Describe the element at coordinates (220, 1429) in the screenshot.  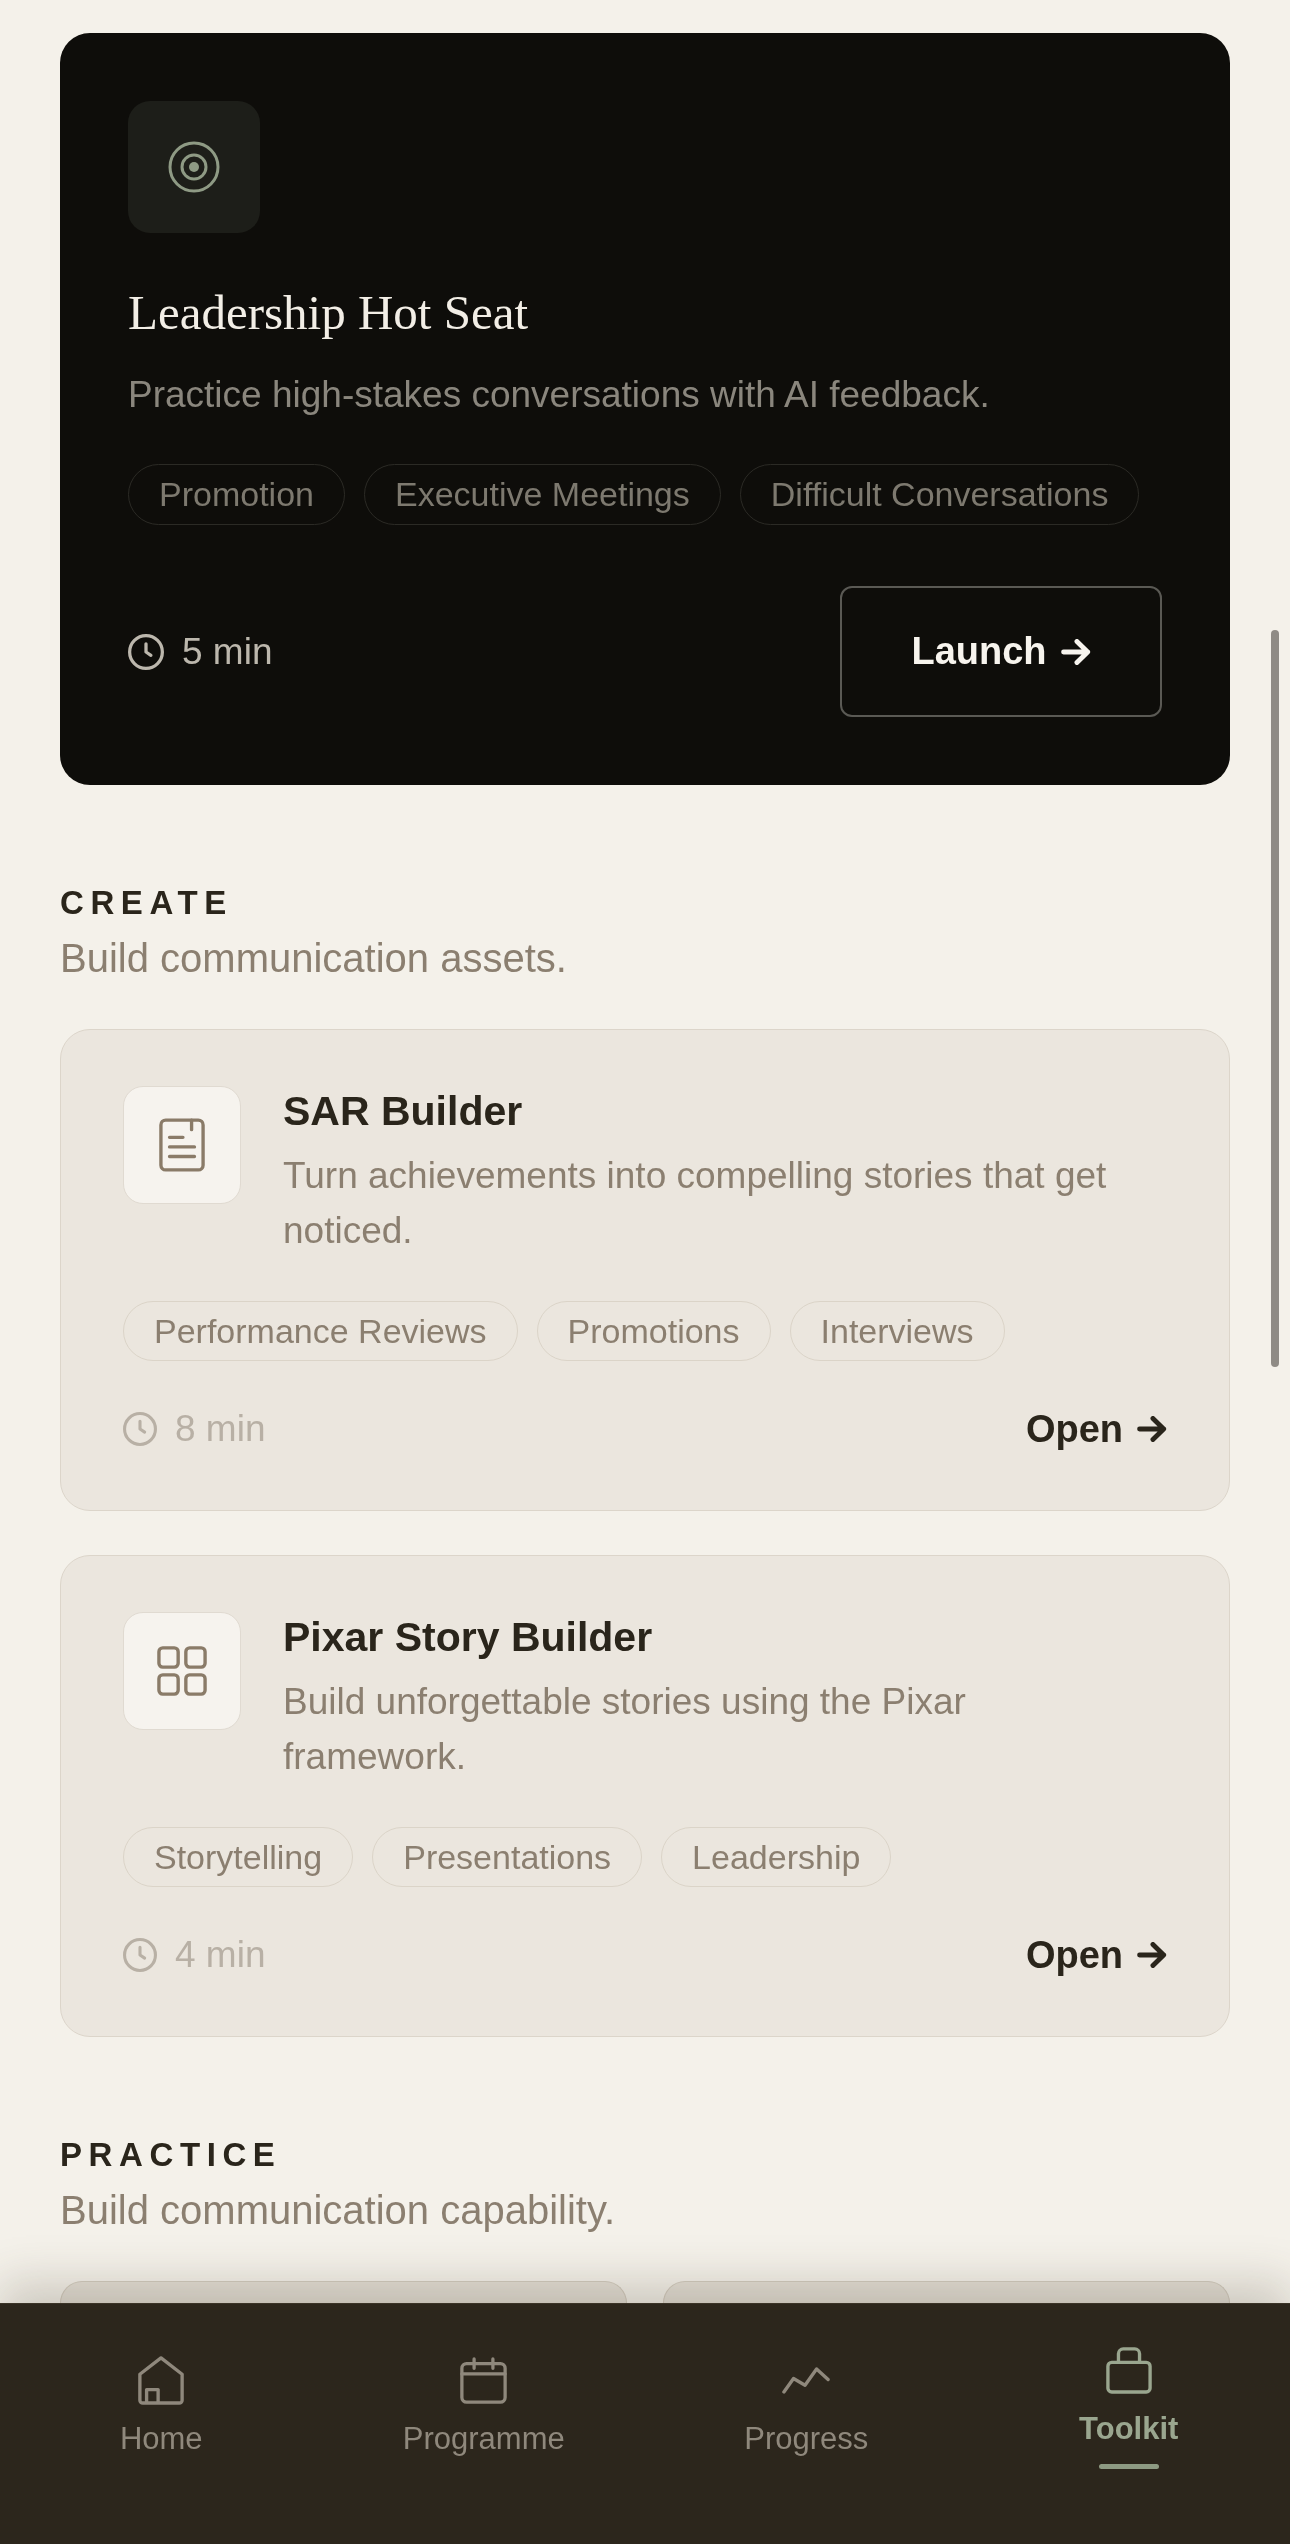
I see `duration: 8 min` at that location.